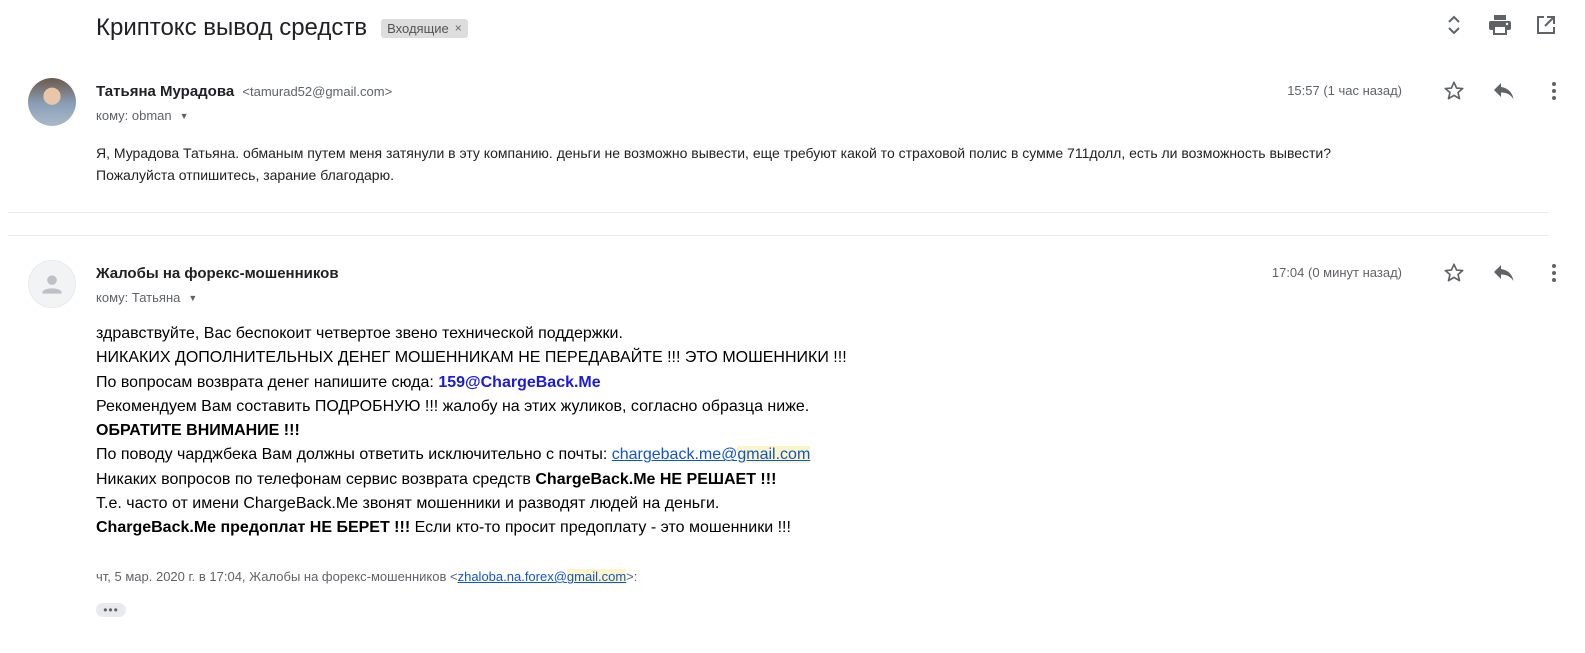 The height and width of the screenshot is (653, 1585). What do you see at coordinates (656, 479) in the screenshot?
I see `body-bold-text: ChargeBack.Me НЕ РЕШАЕТ !!!` at bounding box center [656, 479].